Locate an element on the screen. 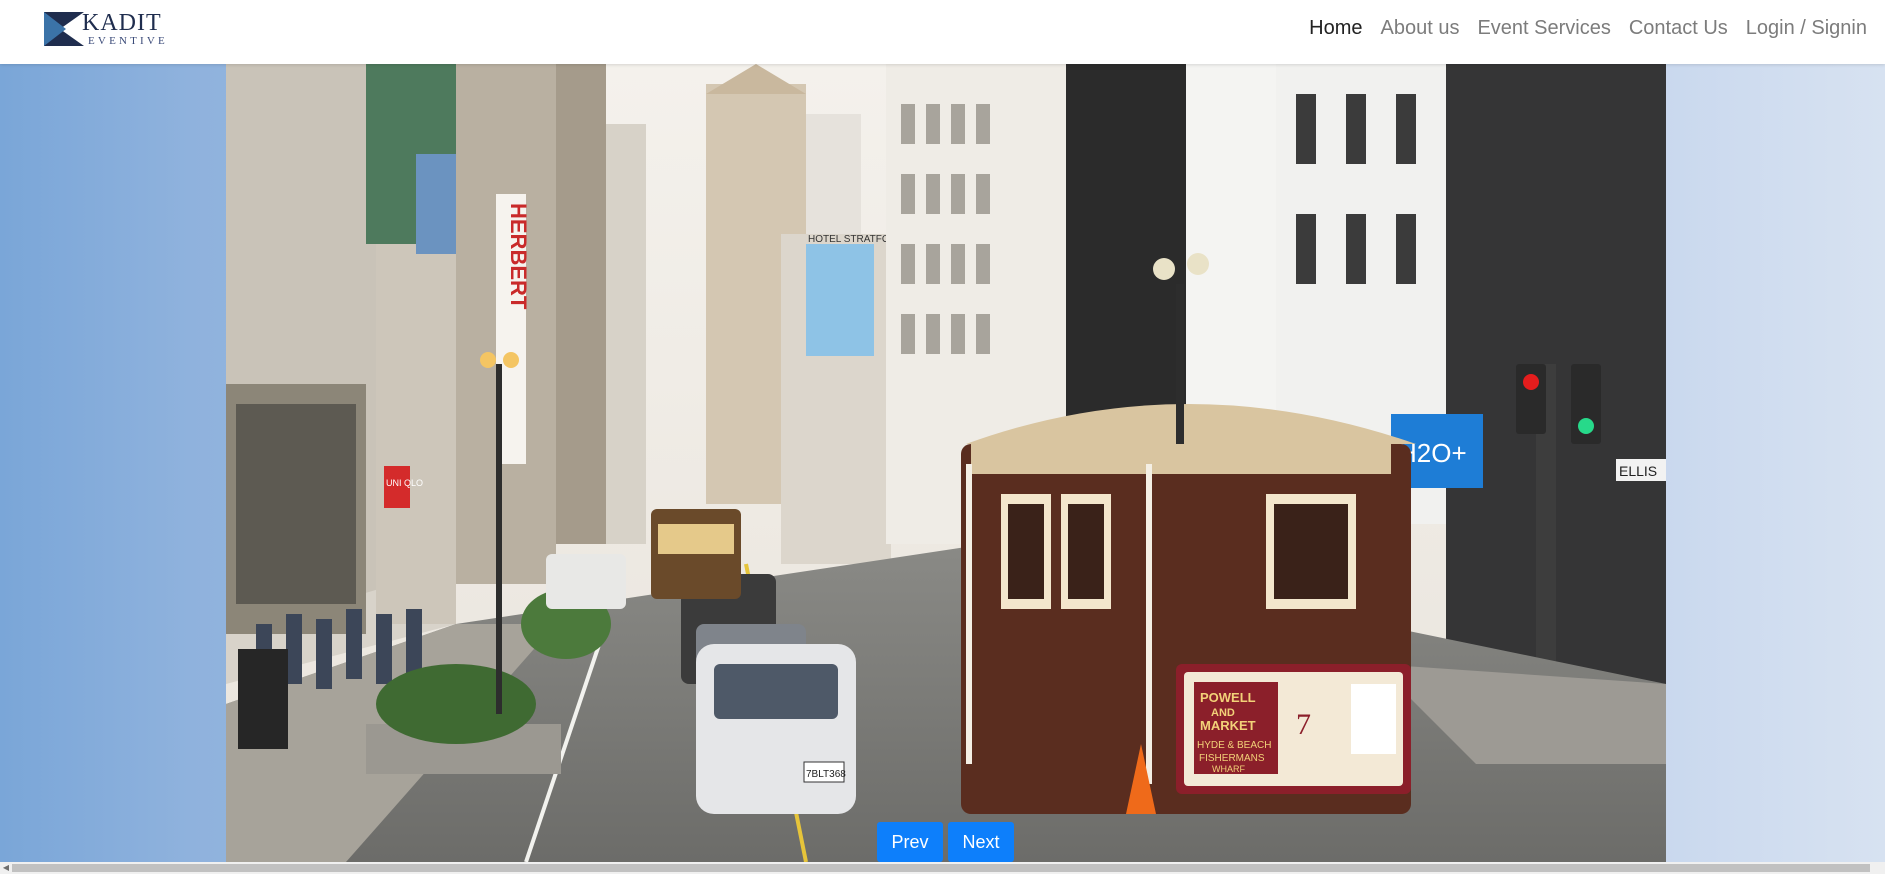  horizontal-scrollbar: ◀ is located at coordinates (942, 868).